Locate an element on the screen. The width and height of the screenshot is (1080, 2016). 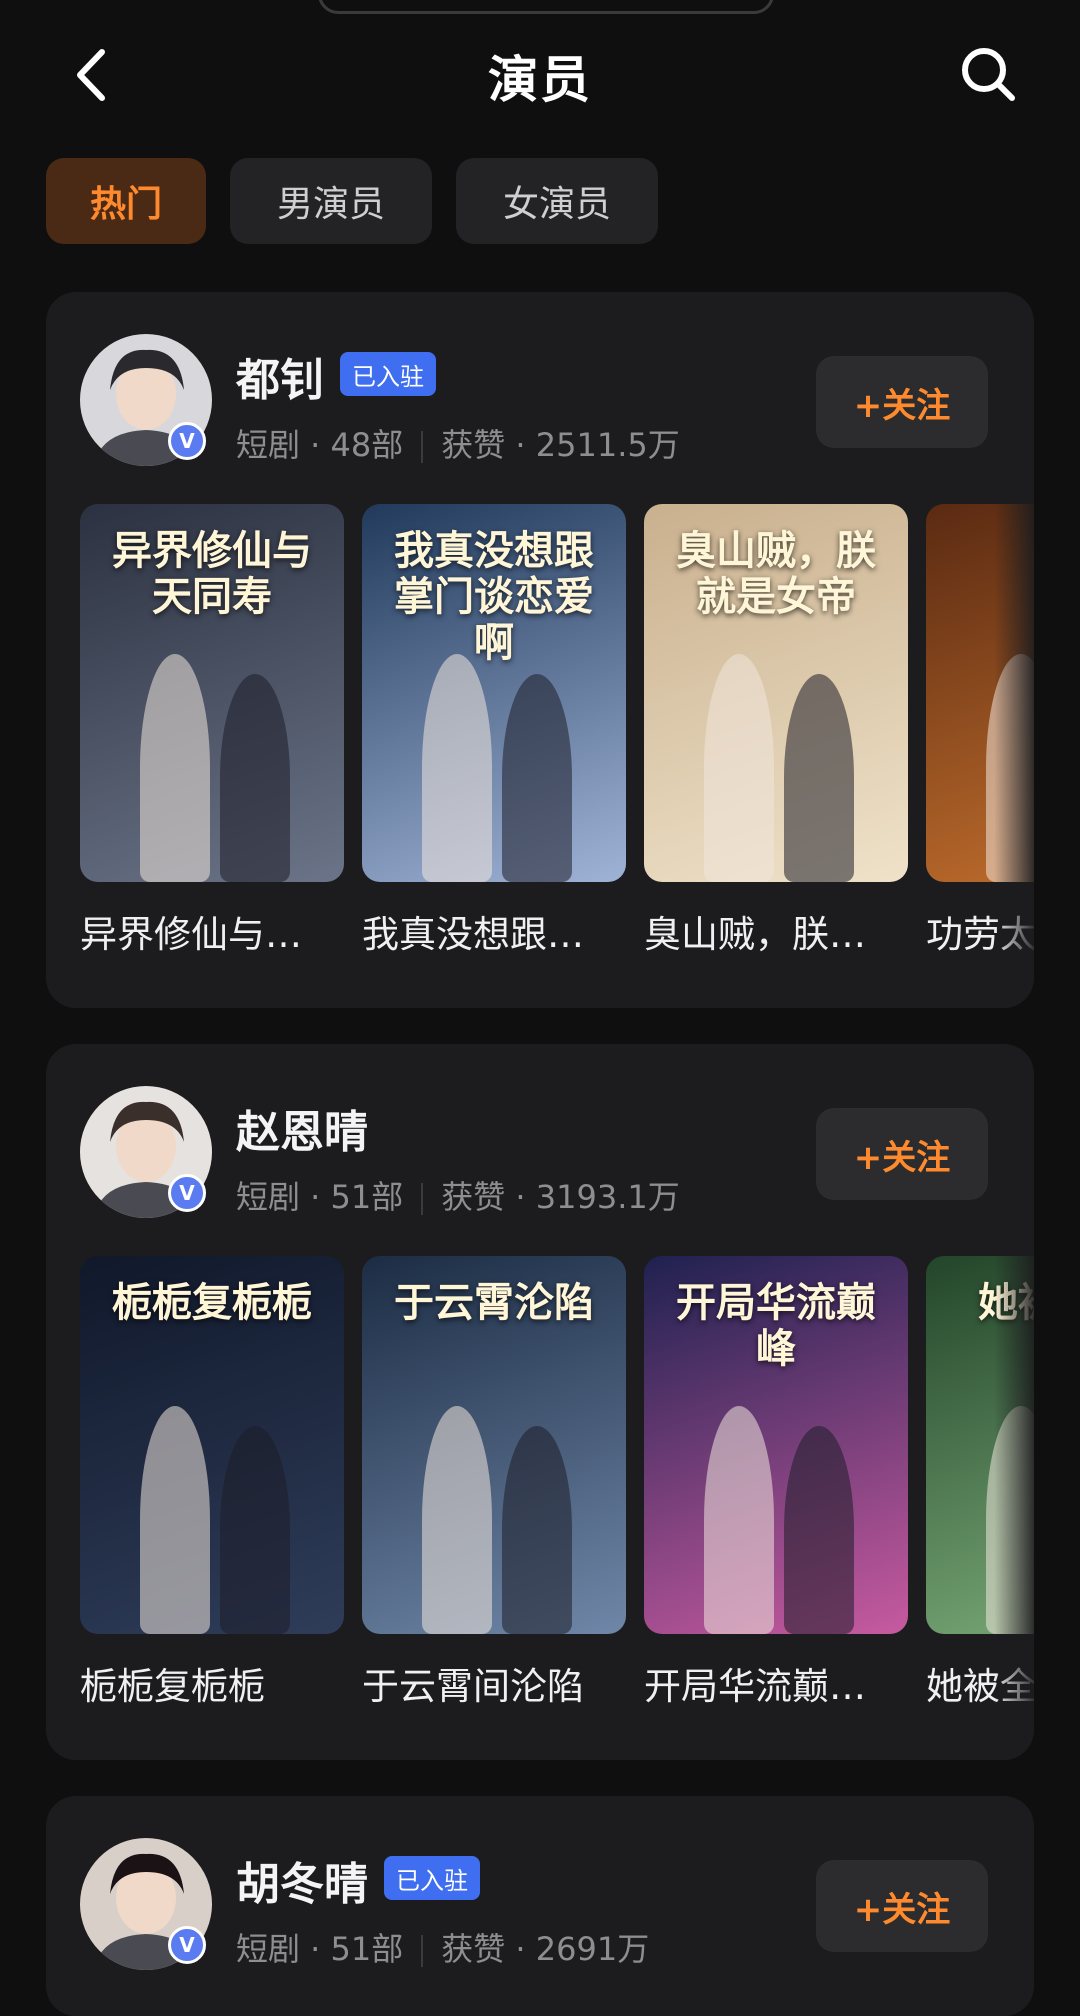
actor-name: 都钊 is located at coordinates (280, 380).